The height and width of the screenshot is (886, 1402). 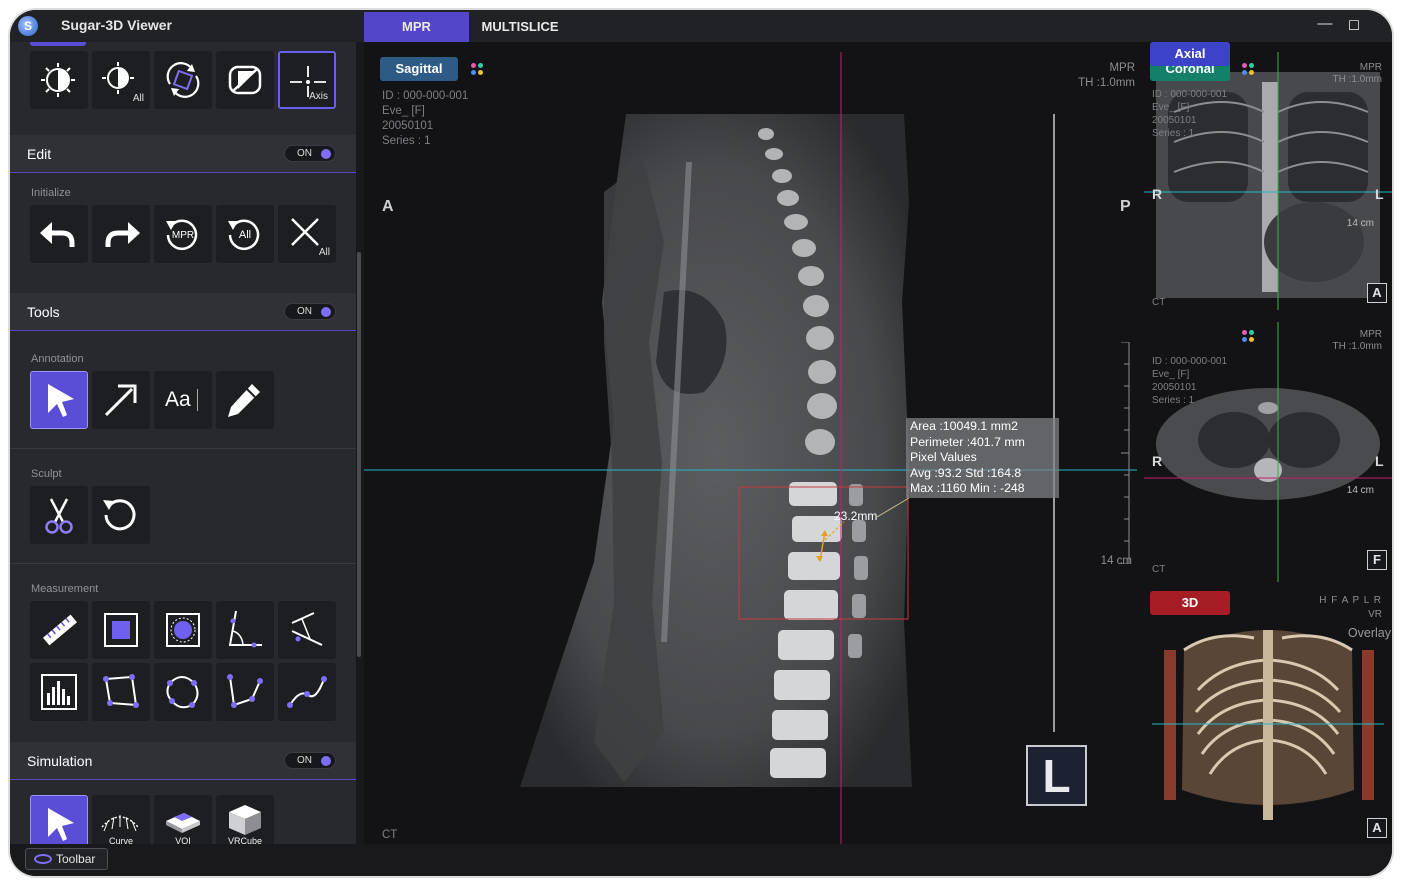 What do you see at coordinates (1352, 633) in the screenshot?
I see `overlay-label: Overlay` at bounding box center [1352, 633].